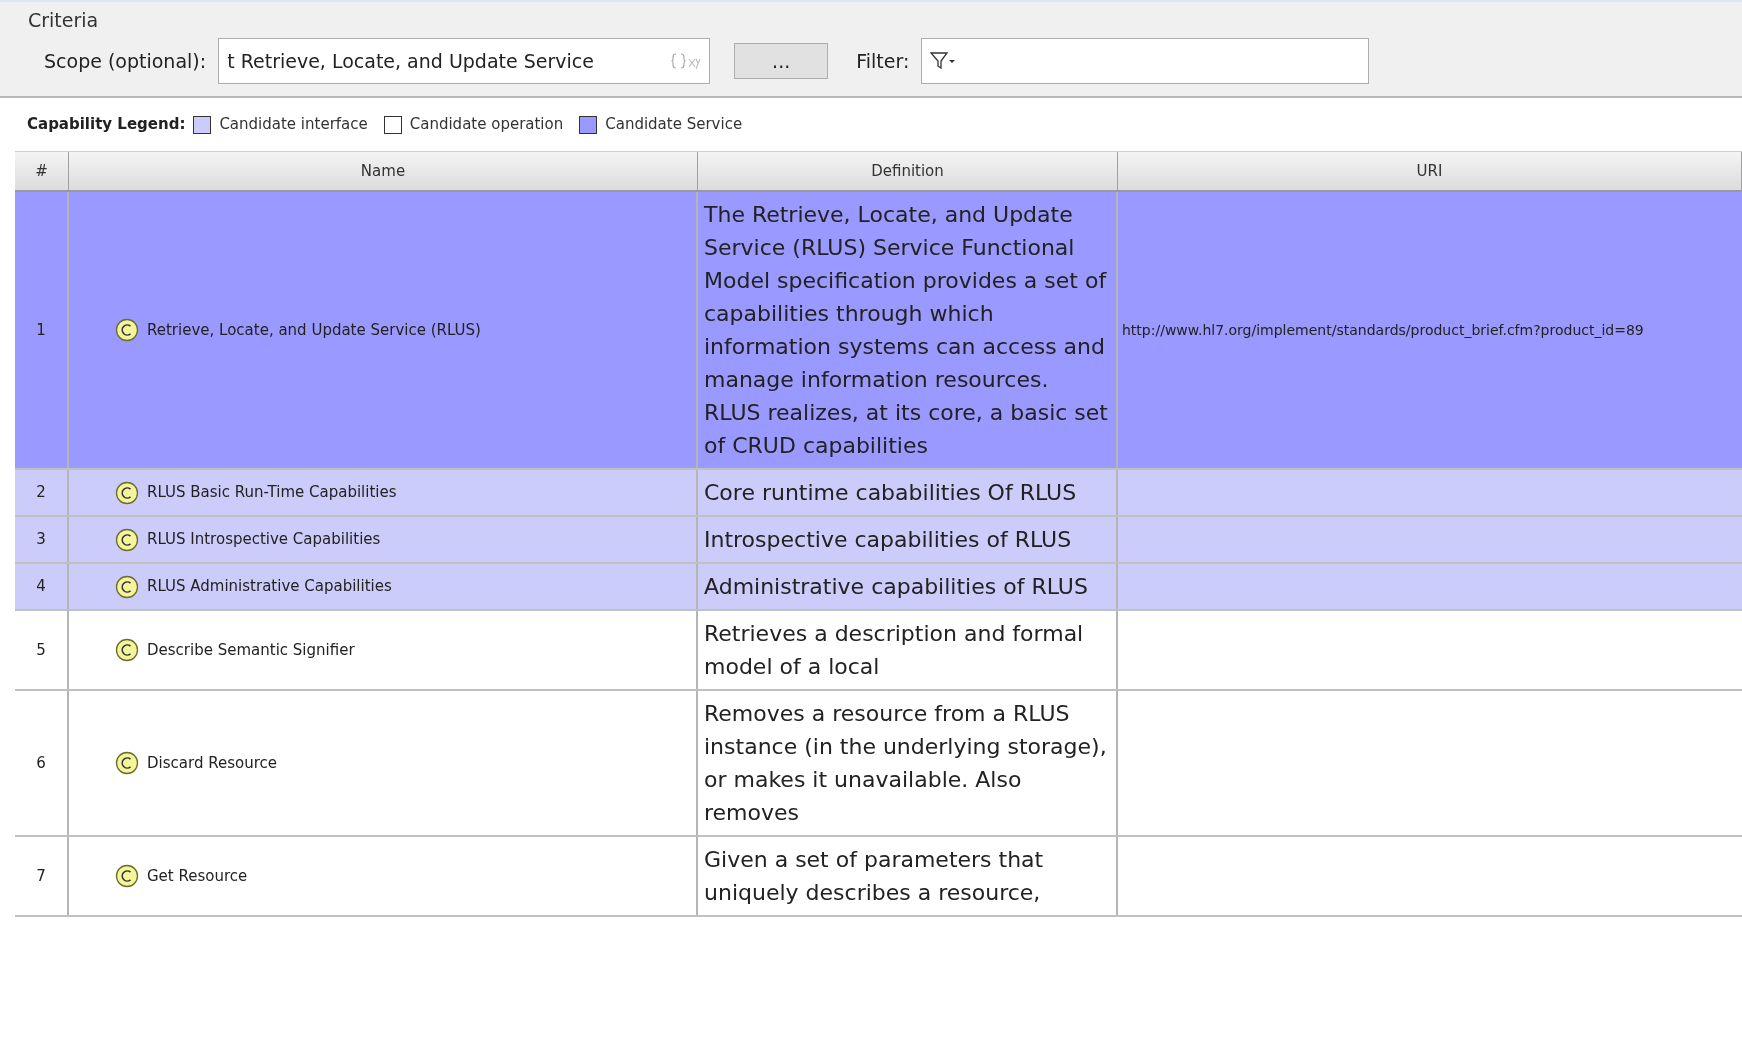 The image size is (1742, 1056). What do you see at coordinates (41, 330) in the screenshot?
I see `row-number: 1` at bounding box center [41, 330].